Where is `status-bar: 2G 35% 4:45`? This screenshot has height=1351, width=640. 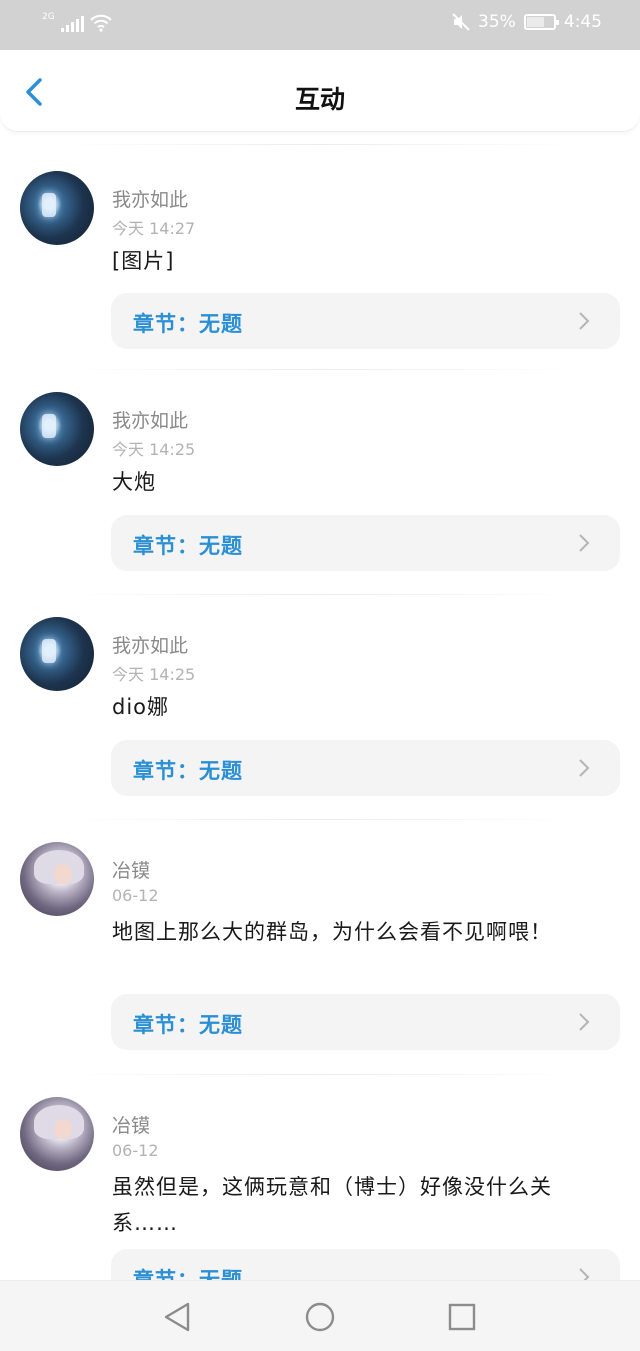
status-bar: 2G 35% 4:45 is located at coordinates (320, 25).